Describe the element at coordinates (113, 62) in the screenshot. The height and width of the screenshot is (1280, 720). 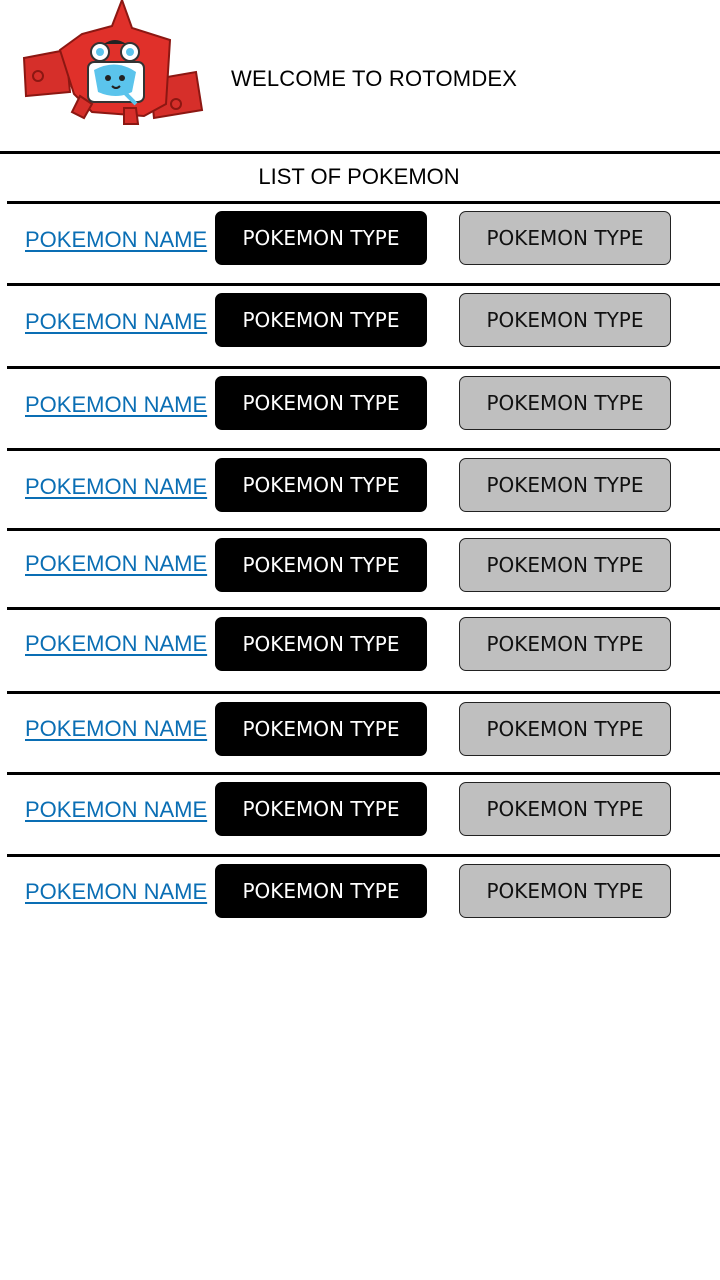
I see `rotom-dex-icon` at that location.